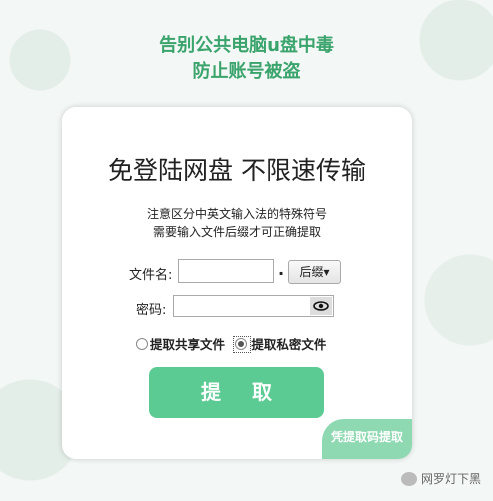 The image size is (493, 501). What do you see at coordinates (237, 170) in the screenshot?
I see `card-title: 免登陆网盘 不限速传输` at bounding box center [237, 170].